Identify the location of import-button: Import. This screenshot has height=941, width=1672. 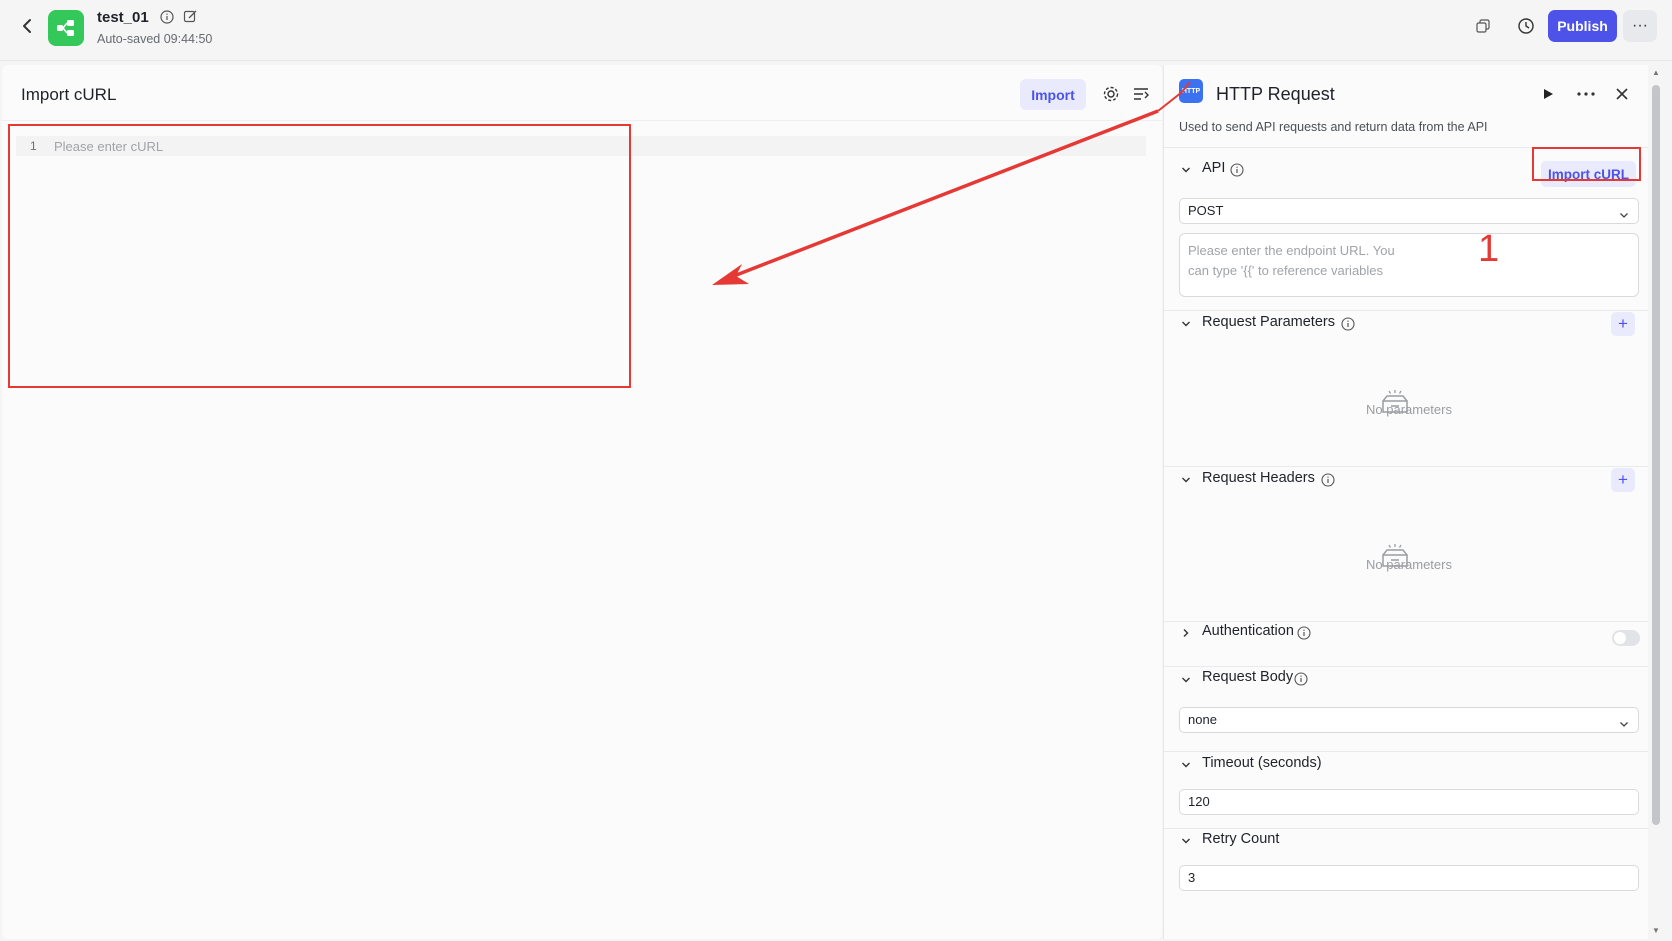
(1053, 94).